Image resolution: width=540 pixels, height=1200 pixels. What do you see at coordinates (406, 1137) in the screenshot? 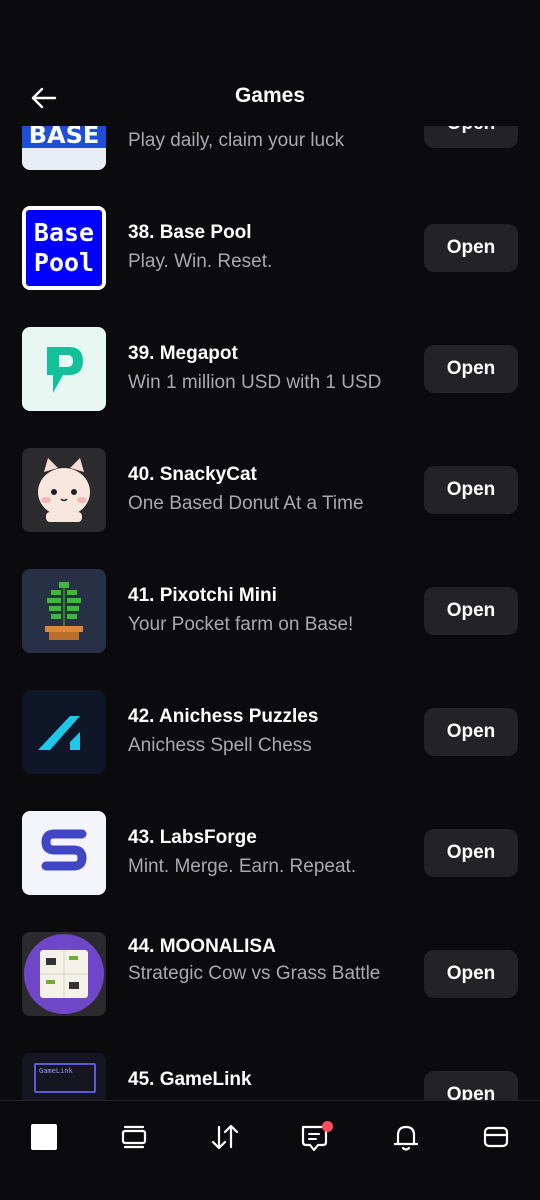
I see `notifications-icon` at bounding box center [406, 1137].